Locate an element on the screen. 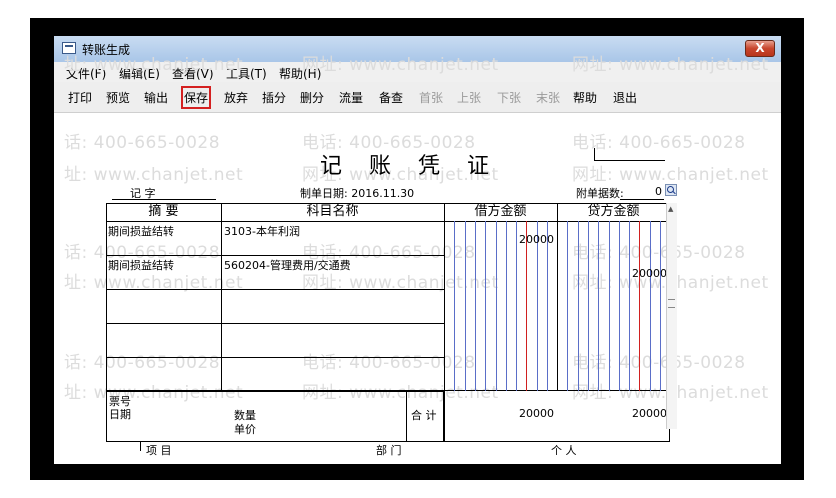  column-header-0: 摘 要 is located at coordinates (163, 211).